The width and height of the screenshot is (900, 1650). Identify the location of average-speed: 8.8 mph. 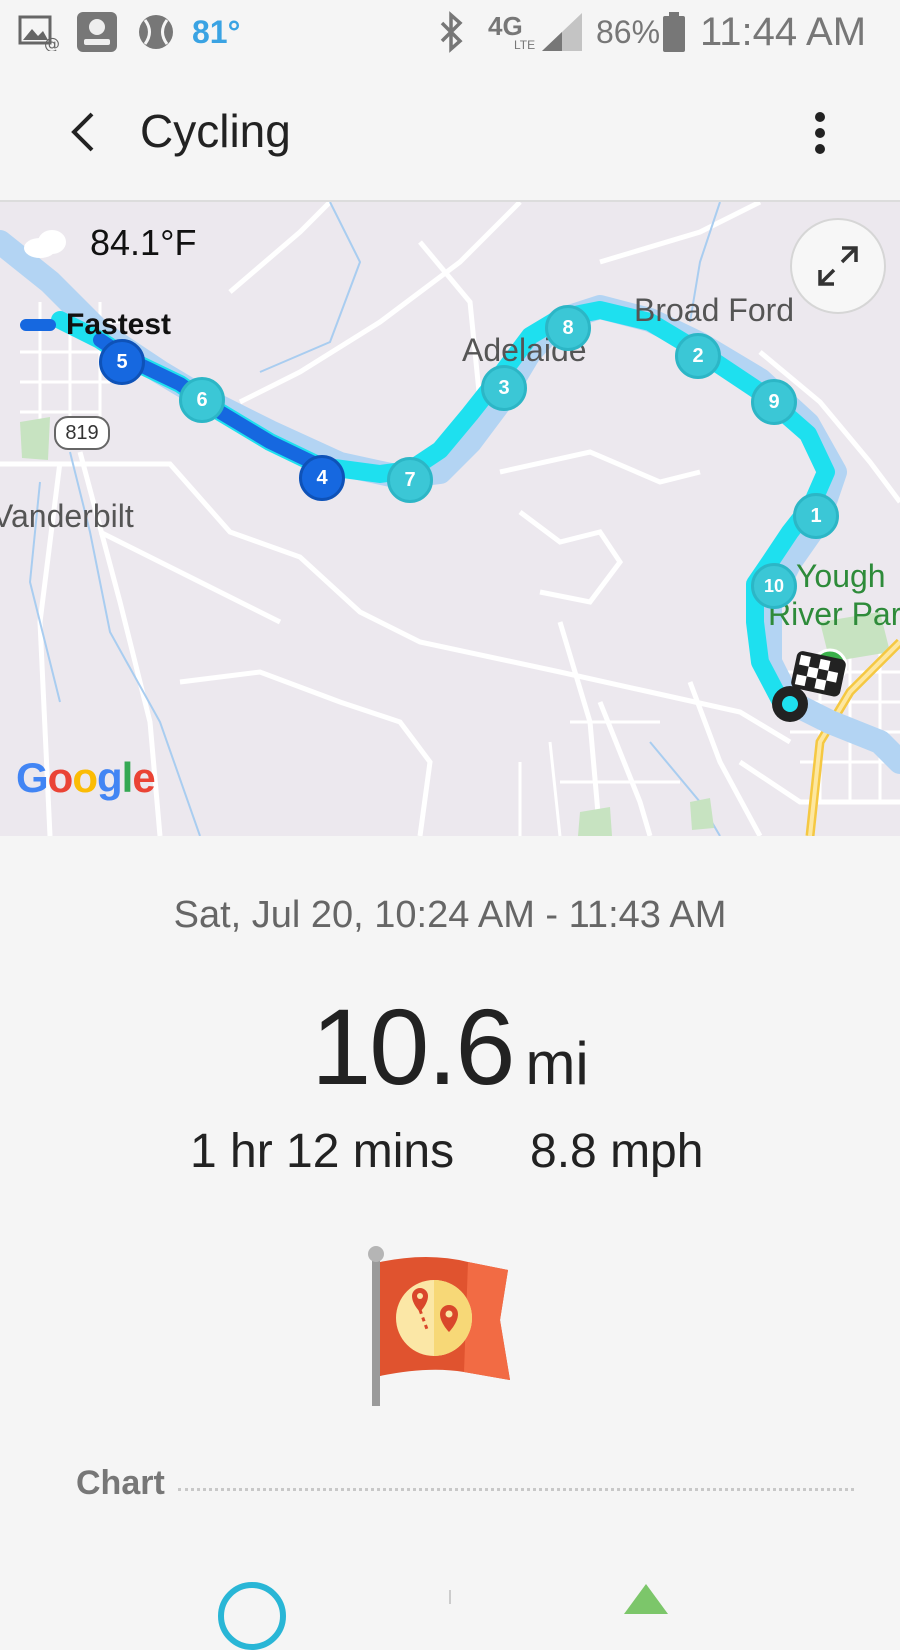
(617, 1151).